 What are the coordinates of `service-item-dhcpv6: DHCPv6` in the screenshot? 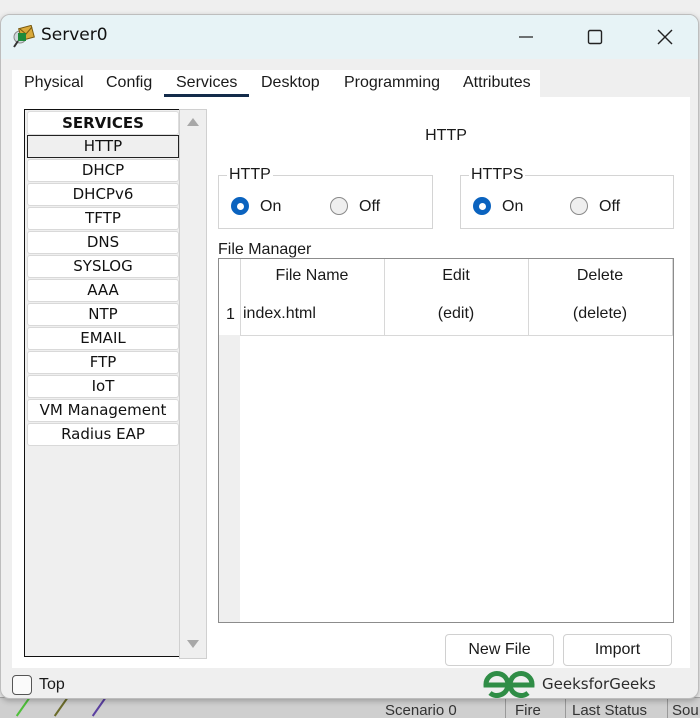 It's located at (103, 194).